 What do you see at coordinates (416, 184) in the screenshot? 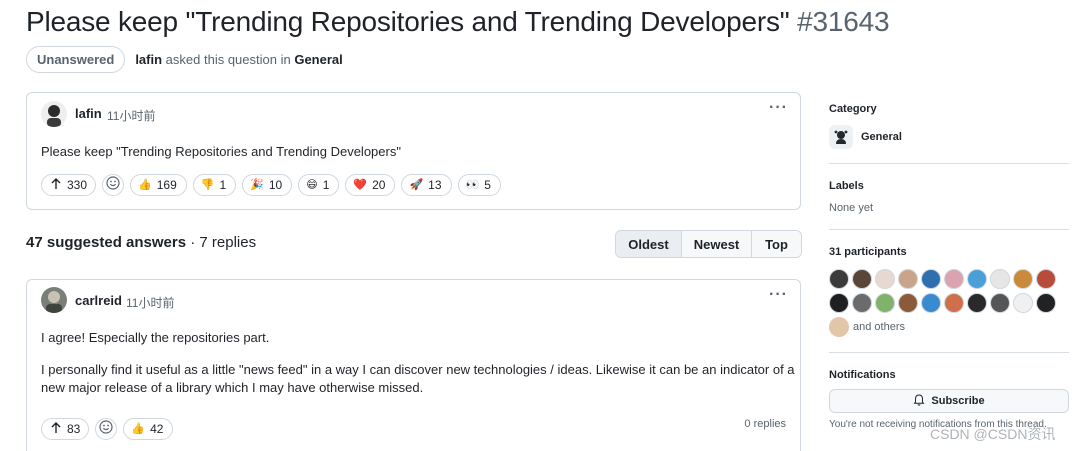
I see `rocket-icon: 🚀` at bounding box center [416, 184].